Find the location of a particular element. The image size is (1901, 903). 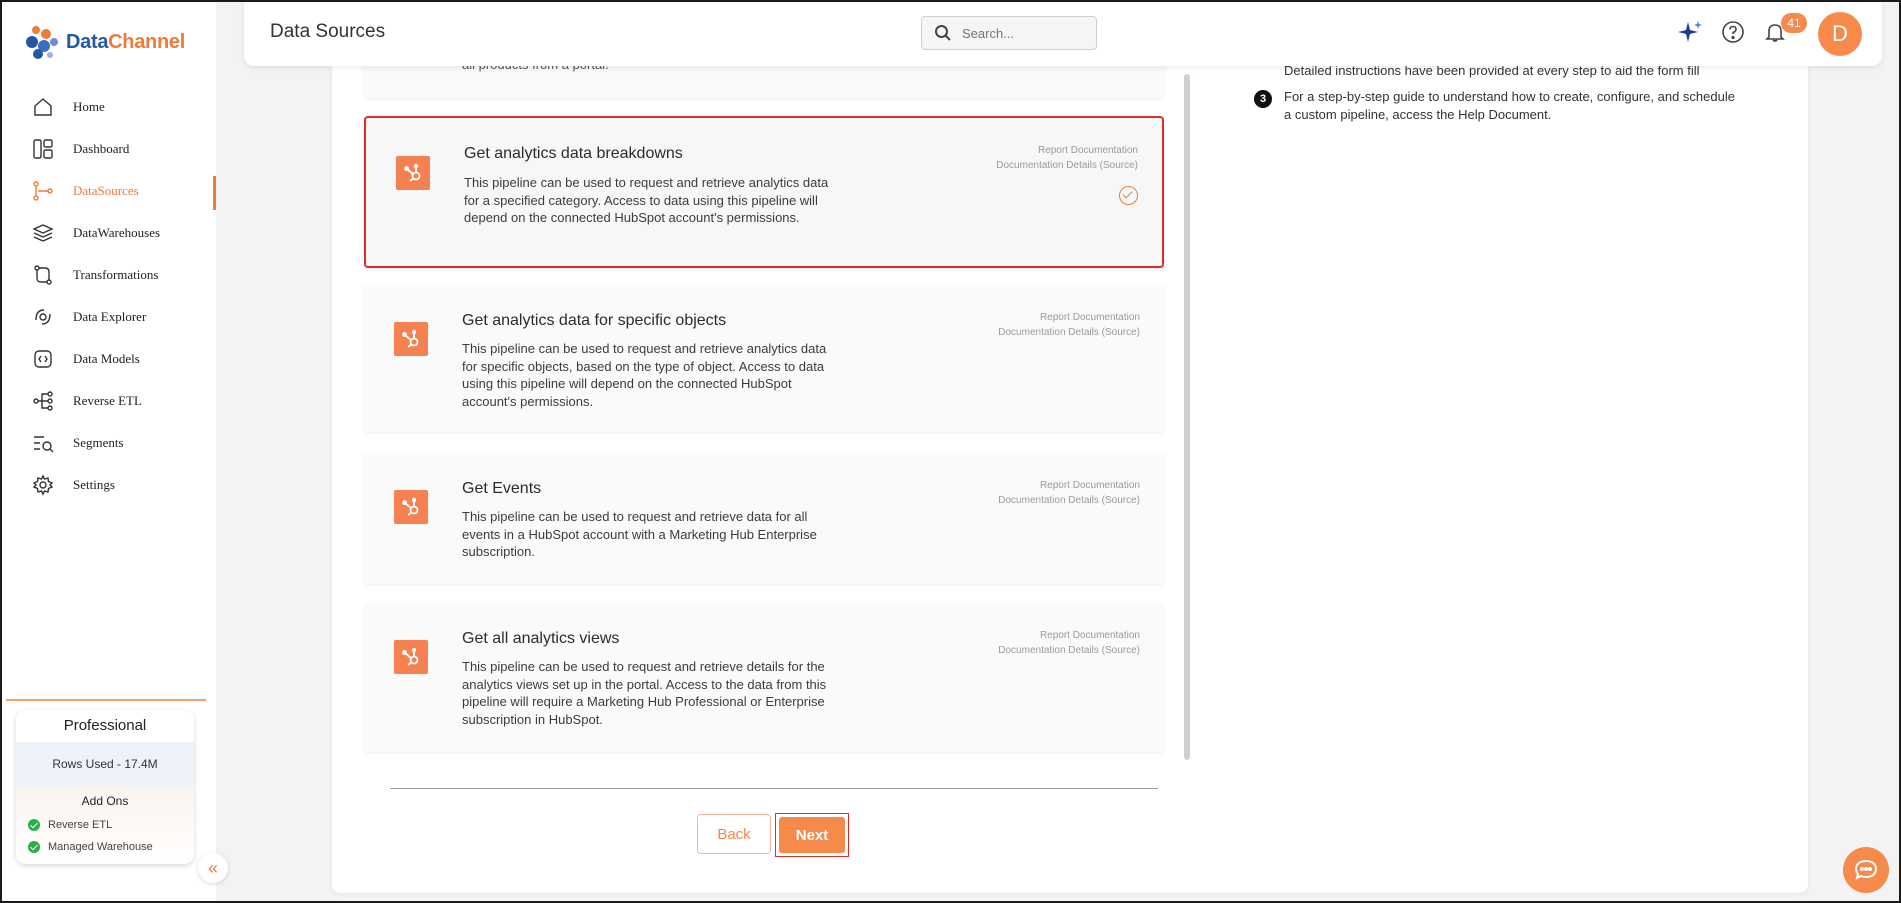

gear-icon is located at coordinates (43, 485).